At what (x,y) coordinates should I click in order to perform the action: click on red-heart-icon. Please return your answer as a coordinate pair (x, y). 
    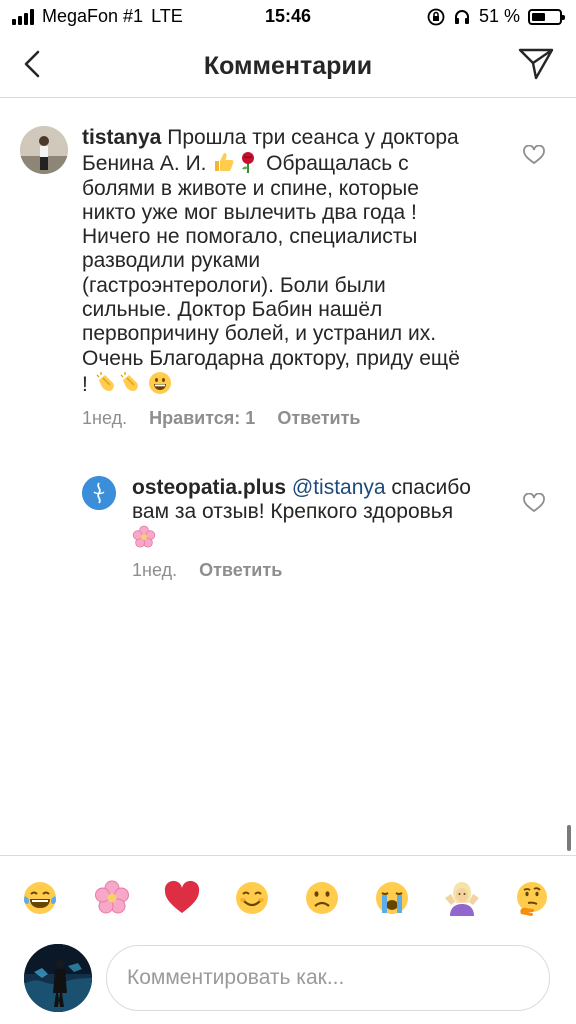
    Looking at the image, I should click on (182, 898).